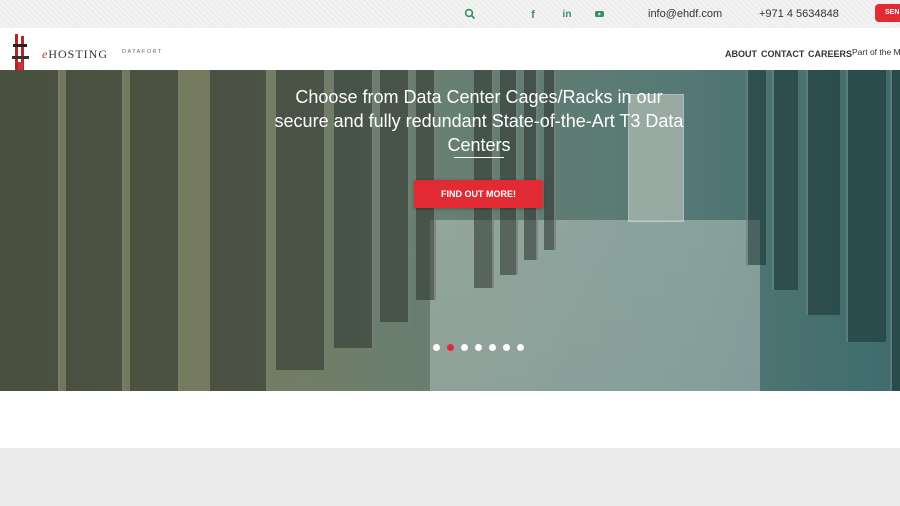 The image size is (900, 506). Describe the element at coordinates (450, 14) in the screenshot. I see `top-bar: f in info@ehdf.com +971 4 5634848 SEN` at that location.